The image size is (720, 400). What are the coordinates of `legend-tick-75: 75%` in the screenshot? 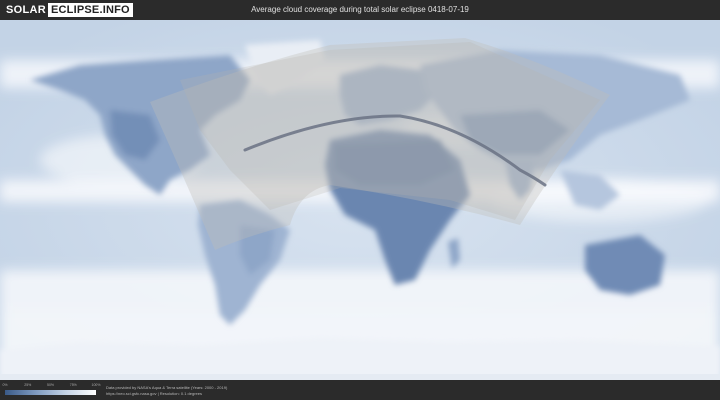 It's located at (73, 385).